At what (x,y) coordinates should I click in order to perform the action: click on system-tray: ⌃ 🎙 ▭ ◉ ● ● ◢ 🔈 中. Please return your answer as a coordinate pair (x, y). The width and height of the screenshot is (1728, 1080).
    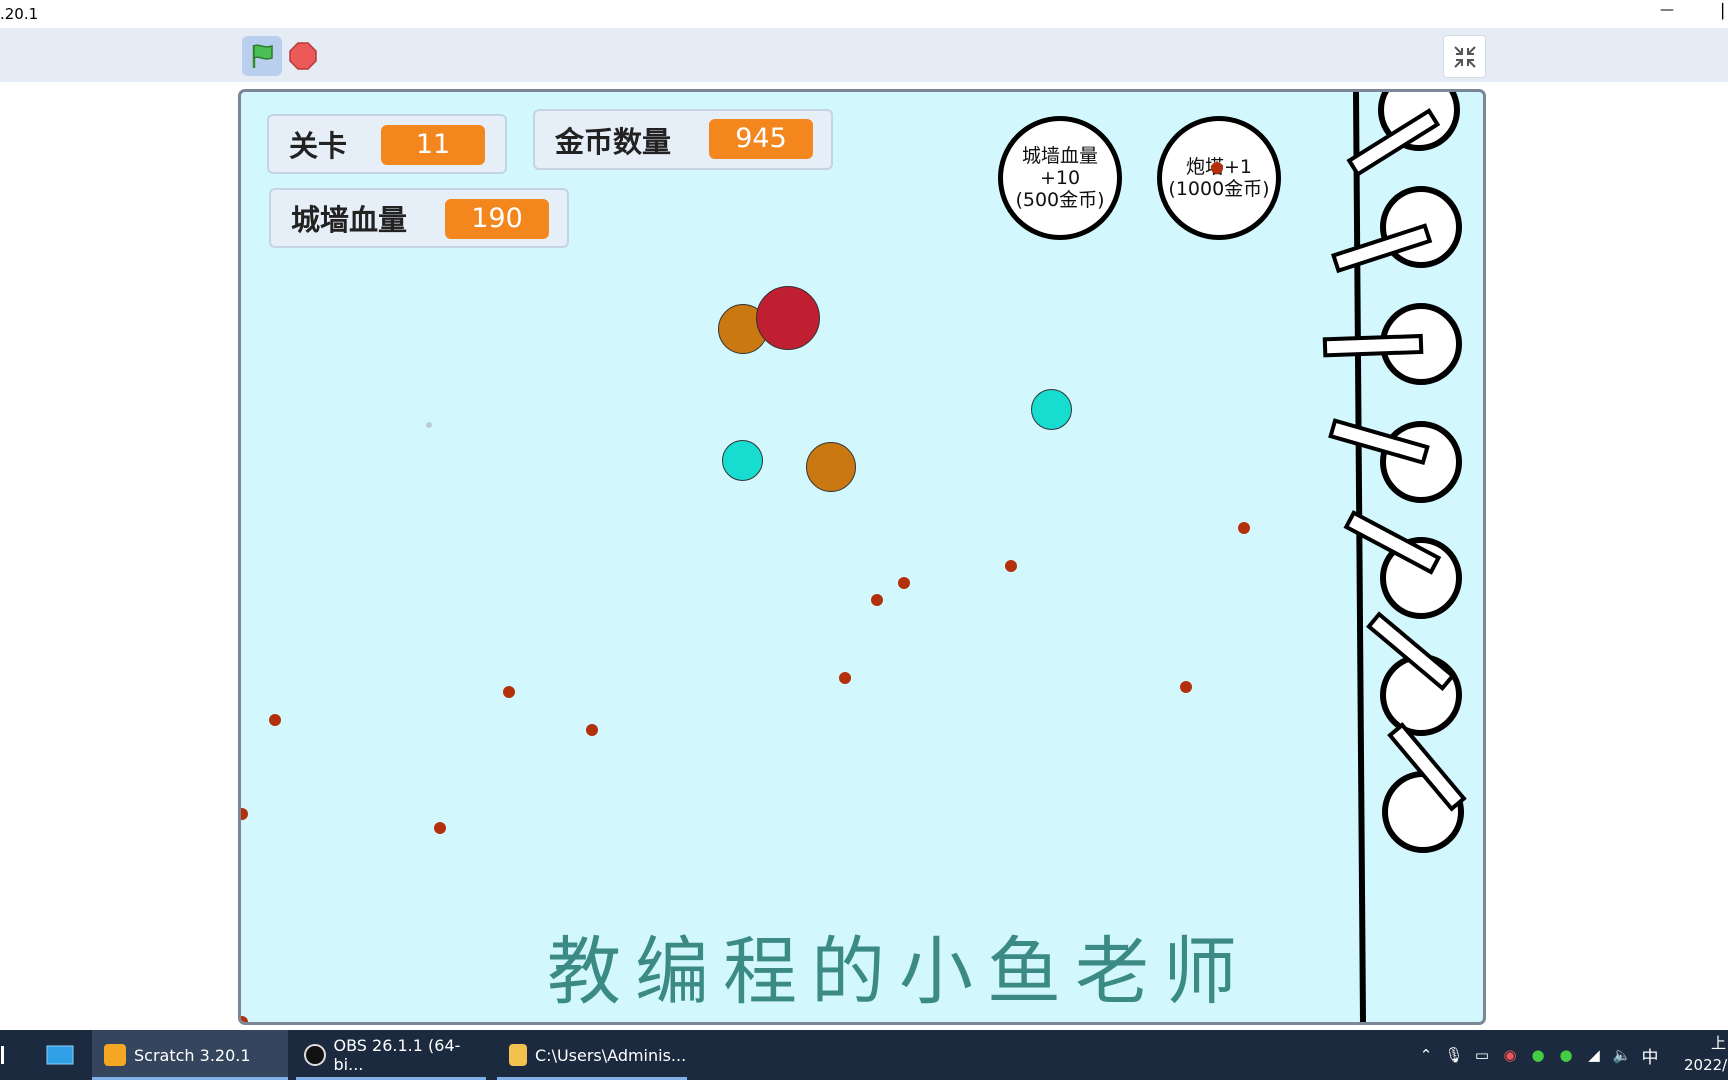
    Looking at the image, I should click on (1538, 1055).